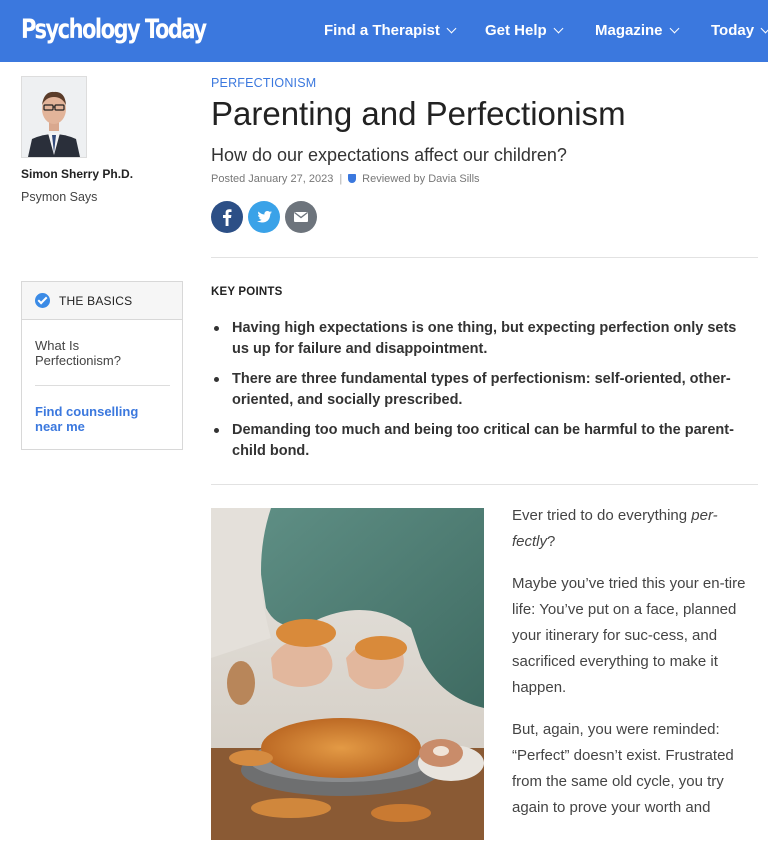  Describe the element at coordinates (100, 419) in the screenshot. I see `basics-link-find-counselling: Find counselling near me` at that location.